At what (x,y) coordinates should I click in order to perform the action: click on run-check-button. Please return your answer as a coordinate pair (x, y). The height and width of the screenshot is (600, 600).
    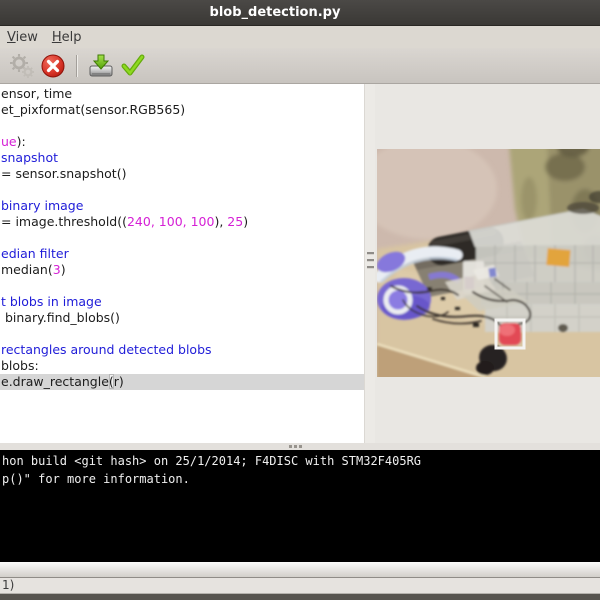
    Looking at the image, I should click on (133, 66).